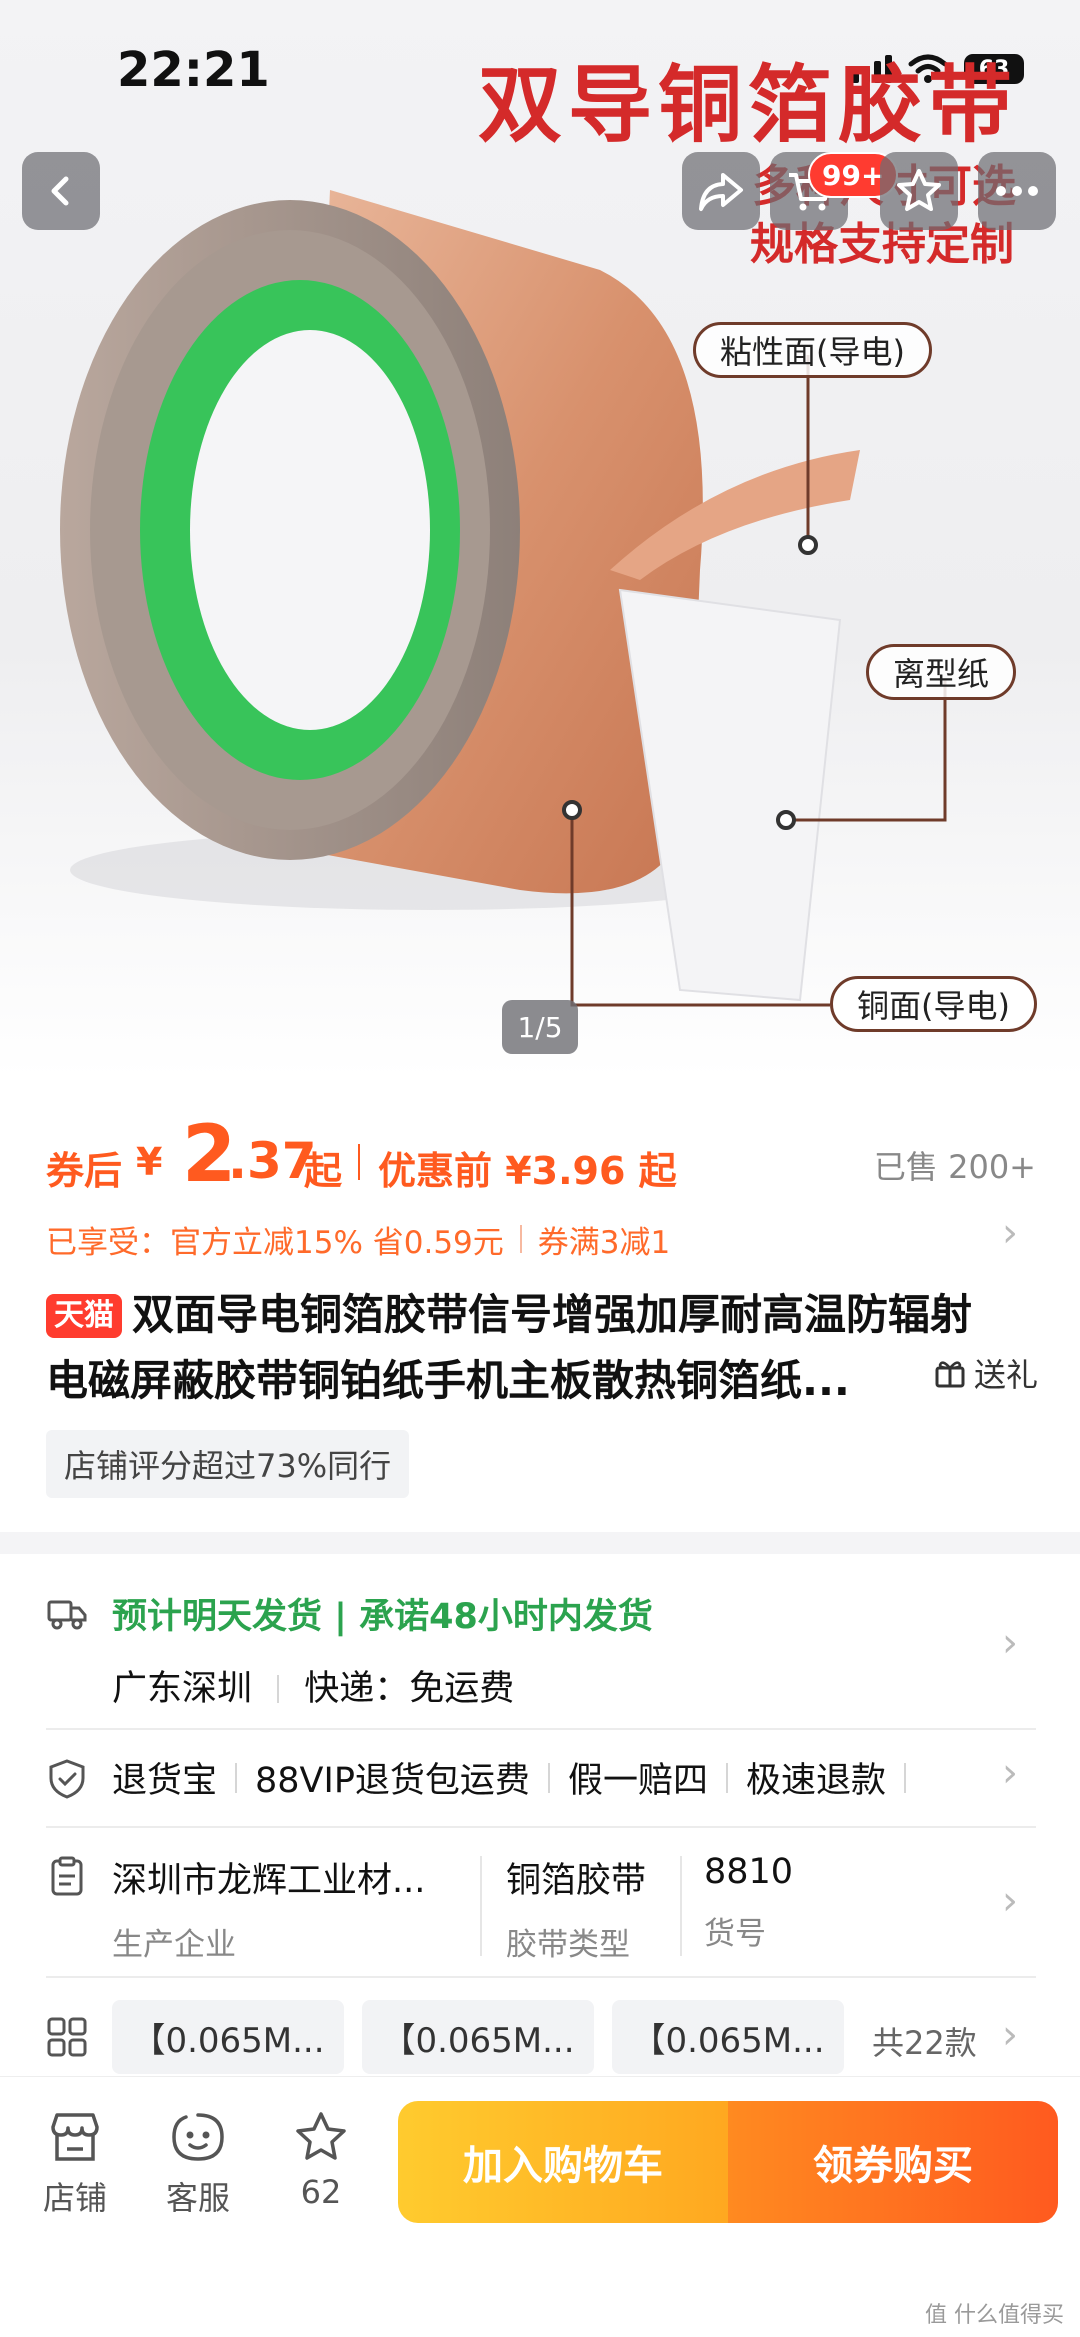 This screenshot has height=2337, width=1080. What do you see at coordinates (382, 1617) in the screenshot?
I see `shipping-estimate: 预计明天发货 | 承诺48小时内发货` at bounding box center [382, 1617].